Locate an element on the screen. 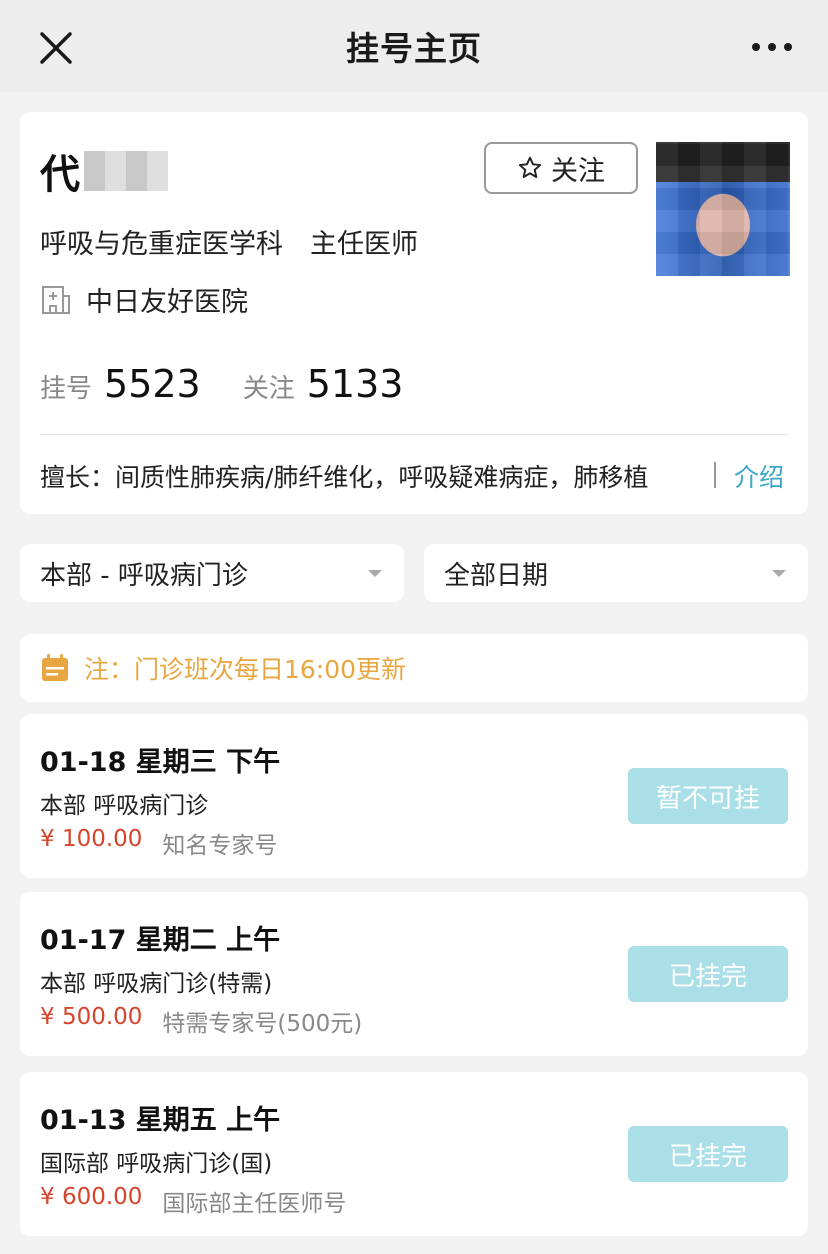  date-value: 全部日期 is located at coordinates (496, 575).